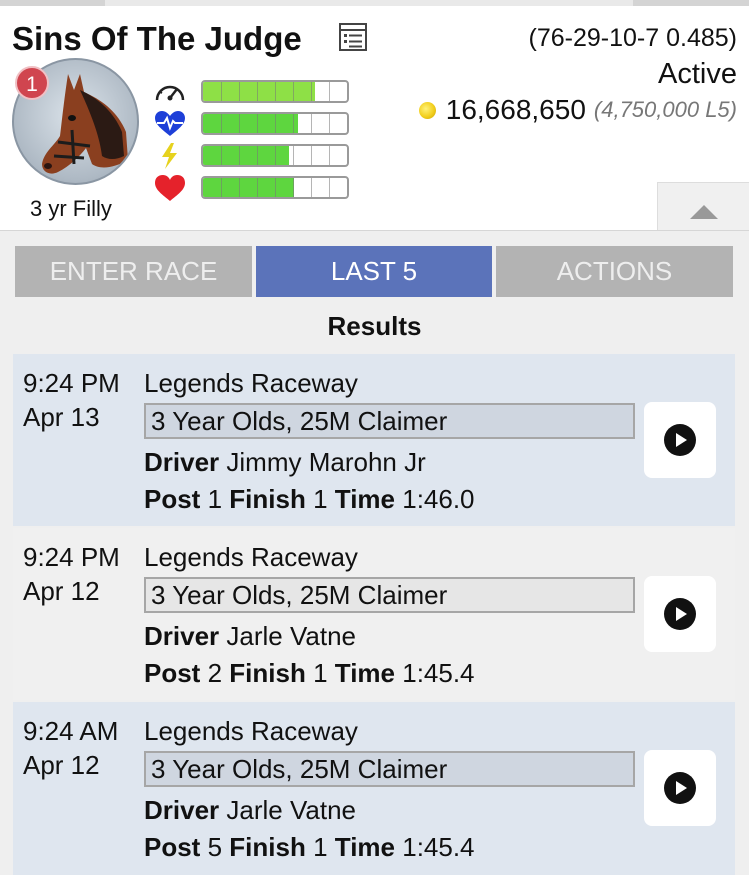 The height and width of the screenshot is (875, 749). What do you see at coordinates (170, 93) in the screenshot?
I see `speedometer-icon` at bounding box center [170, 93].